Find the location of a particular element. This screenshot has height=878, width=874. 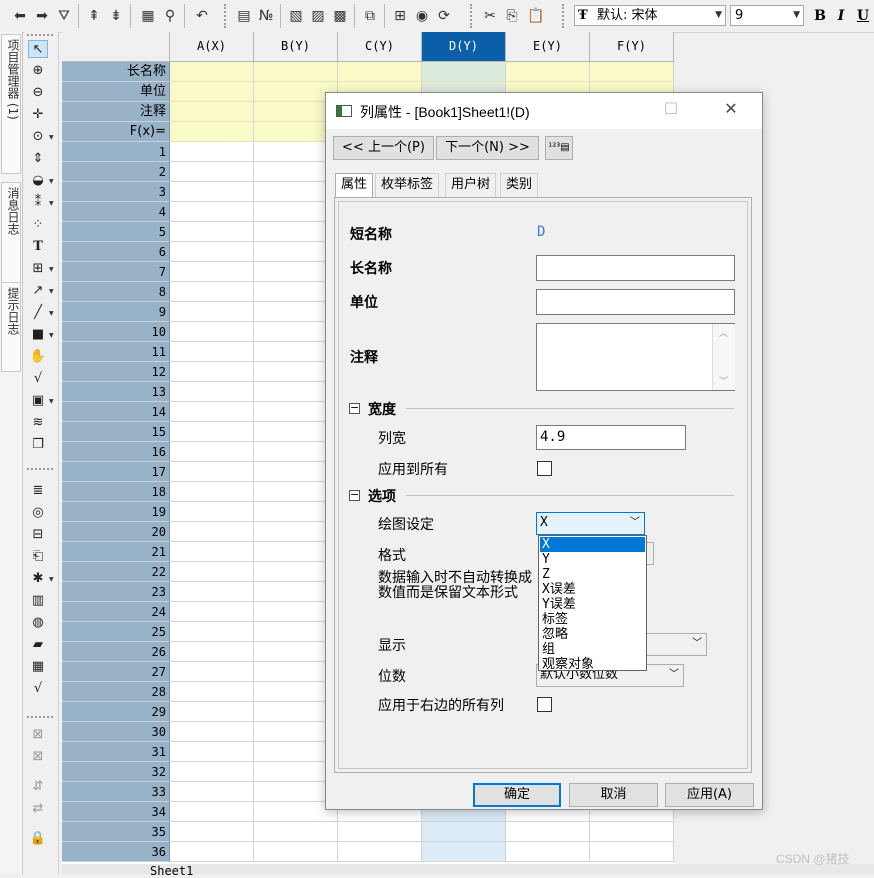

tab-enum-labels: 枚举标签 is located at coordinates (407, 185).